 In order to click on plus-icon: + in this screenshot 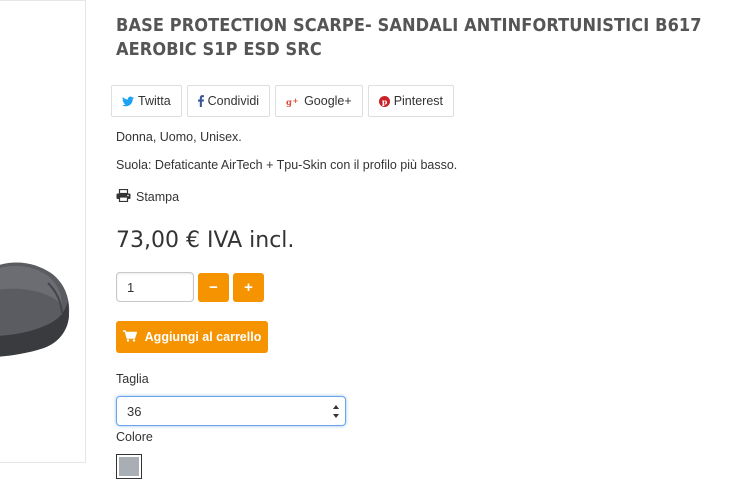, I will do `click(248, 287)`.